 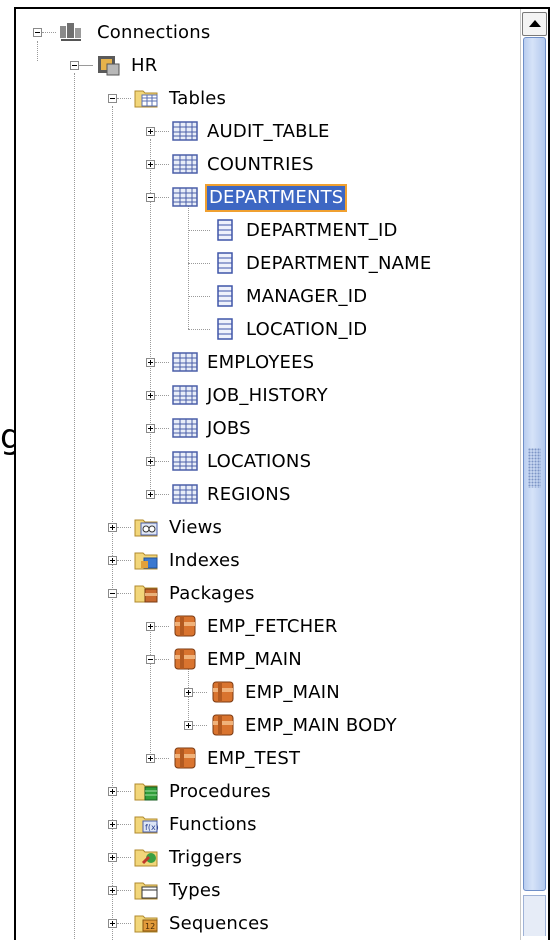 I want to click on node-indexes: Indexes, so click(x=204, y=561).